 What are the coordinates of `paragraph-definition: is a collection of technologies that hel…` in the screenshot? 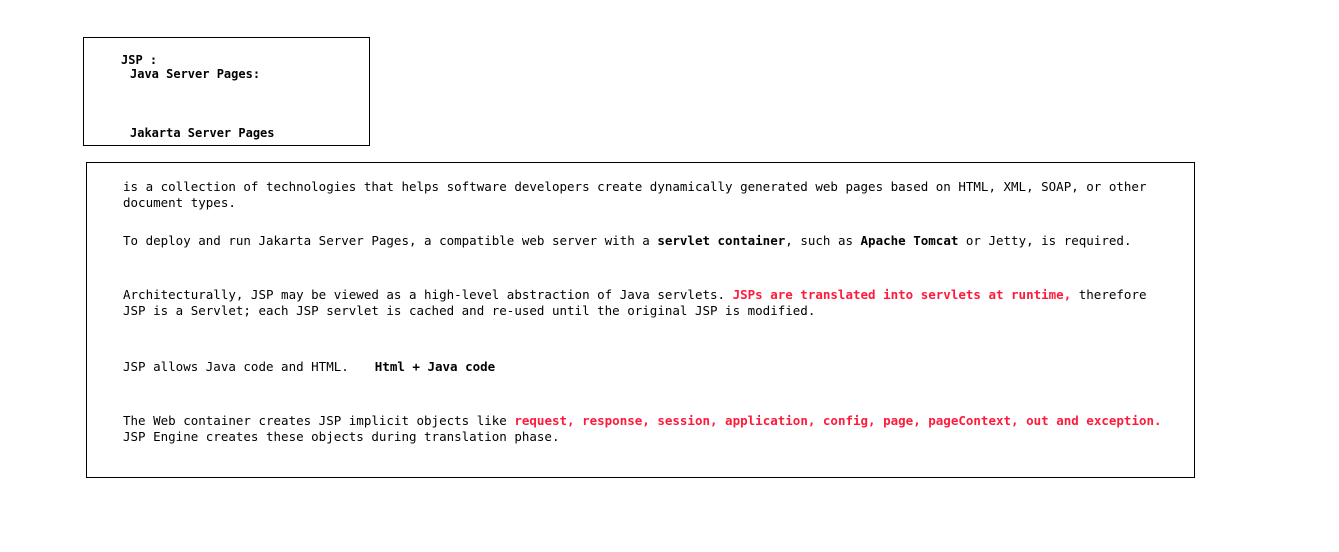 It's located at (648, 195).